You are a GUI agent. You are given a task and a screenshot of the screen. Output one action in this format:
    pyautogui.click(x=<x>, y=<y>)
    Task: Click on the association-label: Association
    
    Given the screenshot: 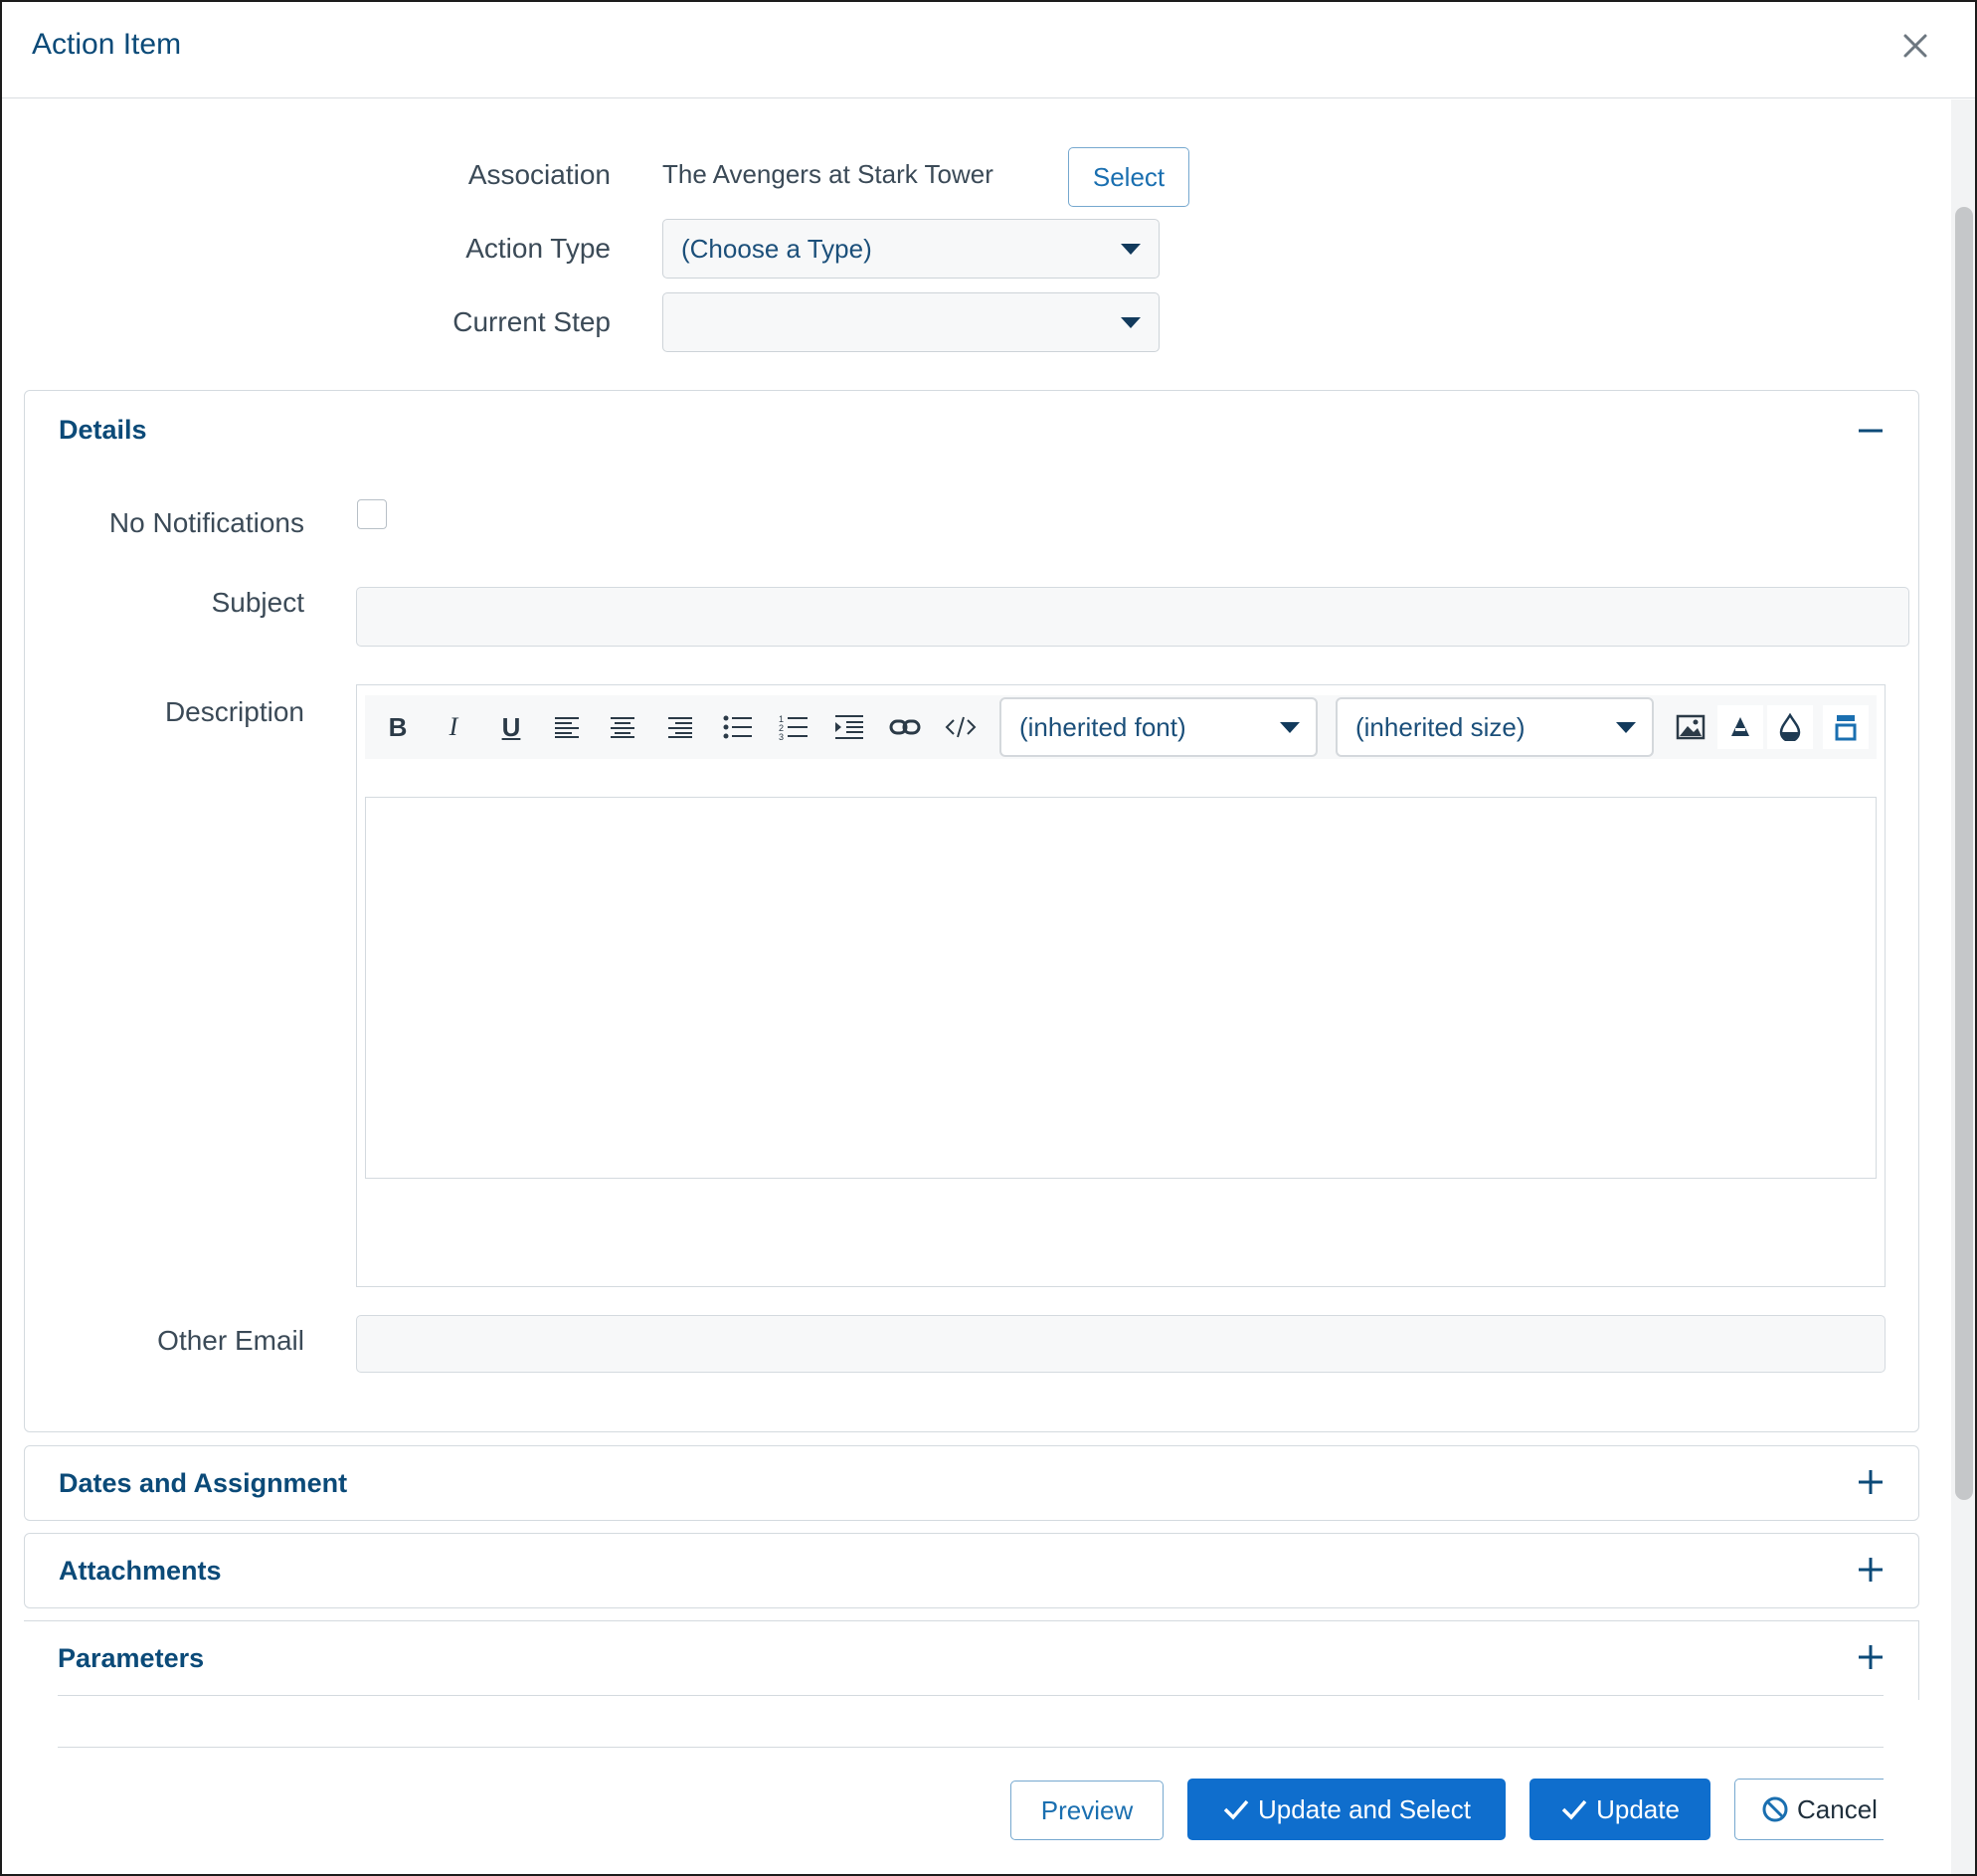 What is the action you would take?
    pyautogui.click(x=539, y=174)
    